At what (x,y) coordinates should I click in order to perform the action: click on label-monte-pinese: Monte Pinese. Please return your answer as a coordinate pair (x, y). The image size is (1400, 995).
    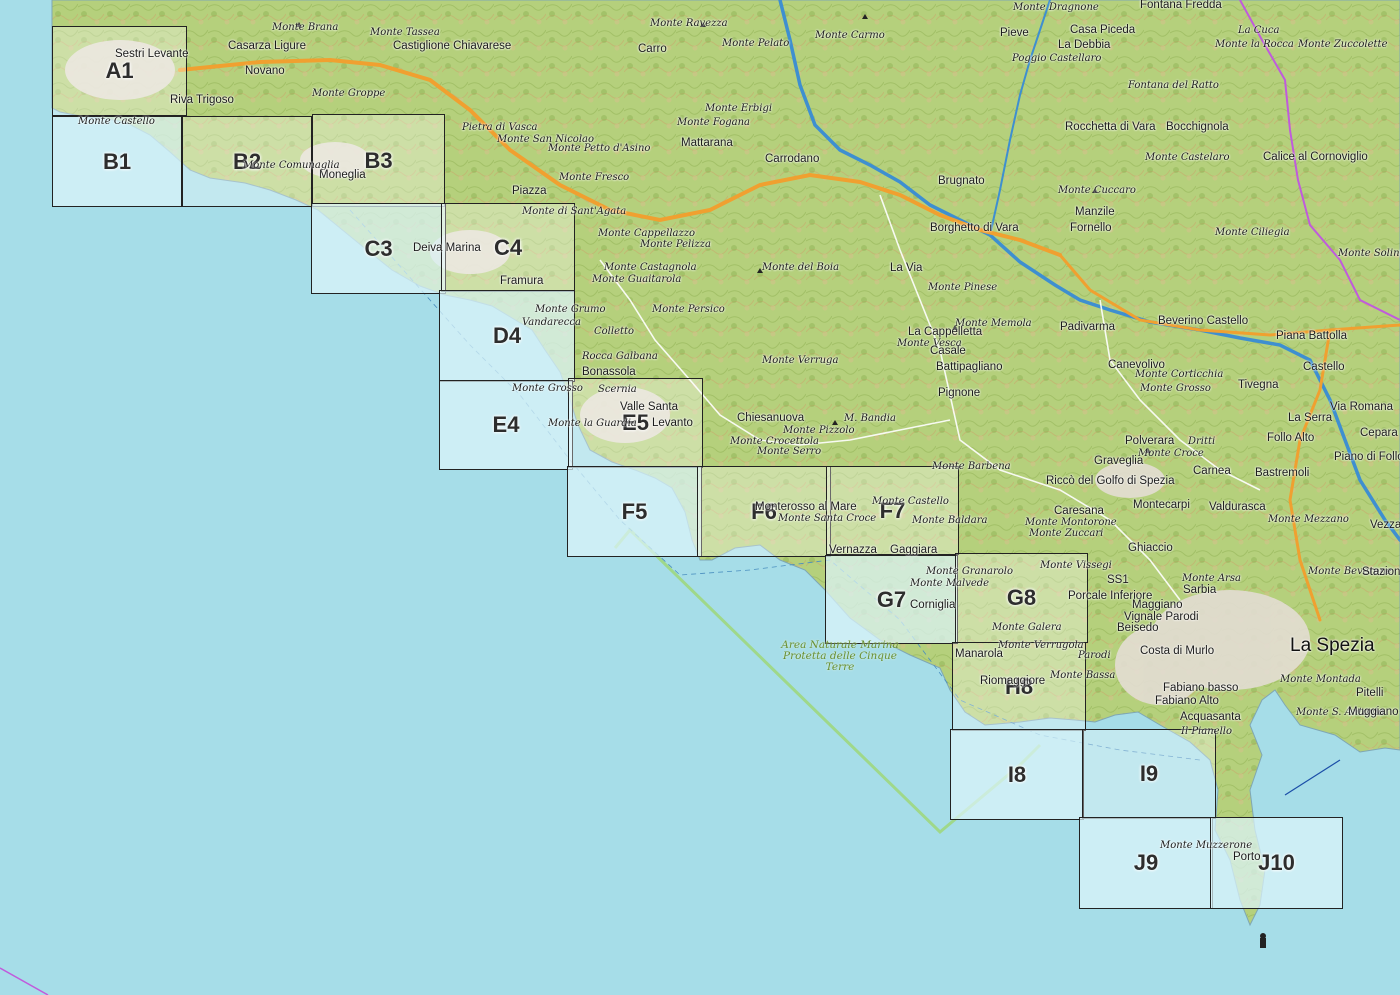
    Looking at the image, I should click on (963, 287).